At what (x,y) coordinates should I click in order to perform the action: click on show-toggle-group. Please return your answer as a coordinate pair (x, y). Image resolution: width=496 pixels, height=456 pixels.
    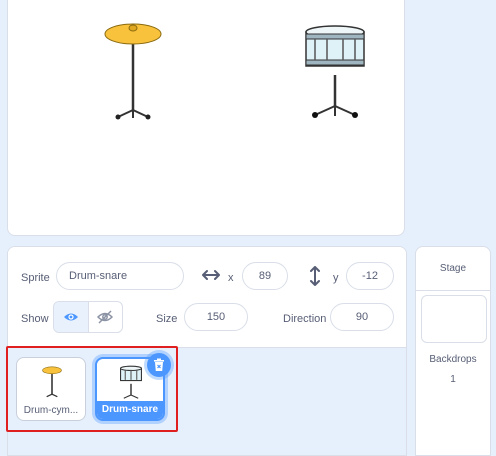
    Looking at the image, I should click on (88, 317).